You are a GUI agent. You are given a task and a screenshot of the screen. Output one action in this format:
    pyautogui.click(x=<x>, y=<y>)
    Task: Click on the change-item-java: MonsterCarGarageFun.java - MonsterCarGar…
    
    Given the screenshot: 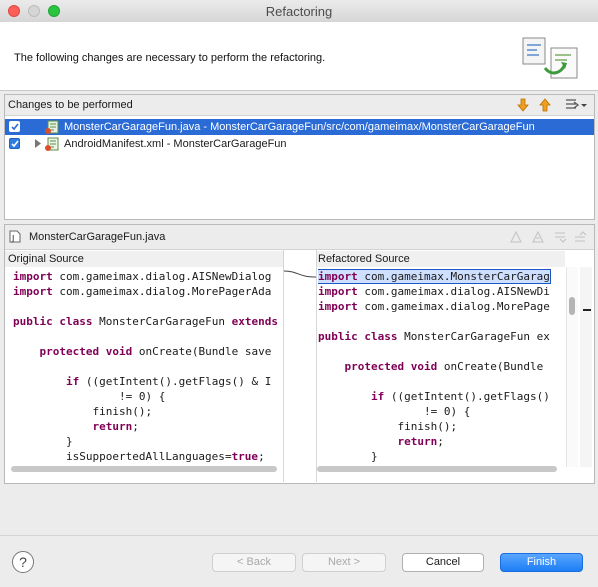 What is the action you would take?
    pyautogui.click(x=299, y=127)
    